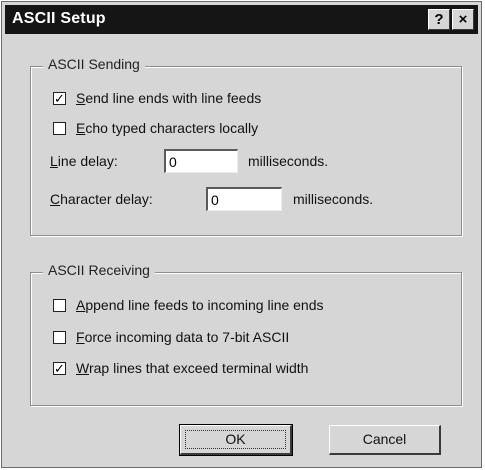  I want to click on help-icon: ?, so click(439, 19).